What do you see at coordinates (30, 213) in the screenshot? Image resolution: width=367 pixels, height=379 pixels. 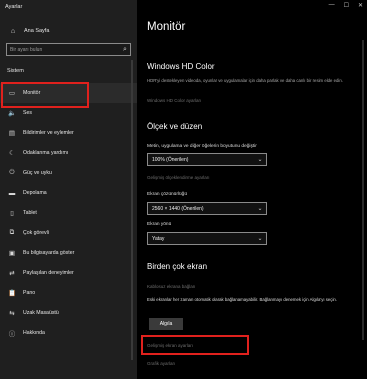 I see `sidebar-item-label: Tablet` at bounding box center [30, 213].